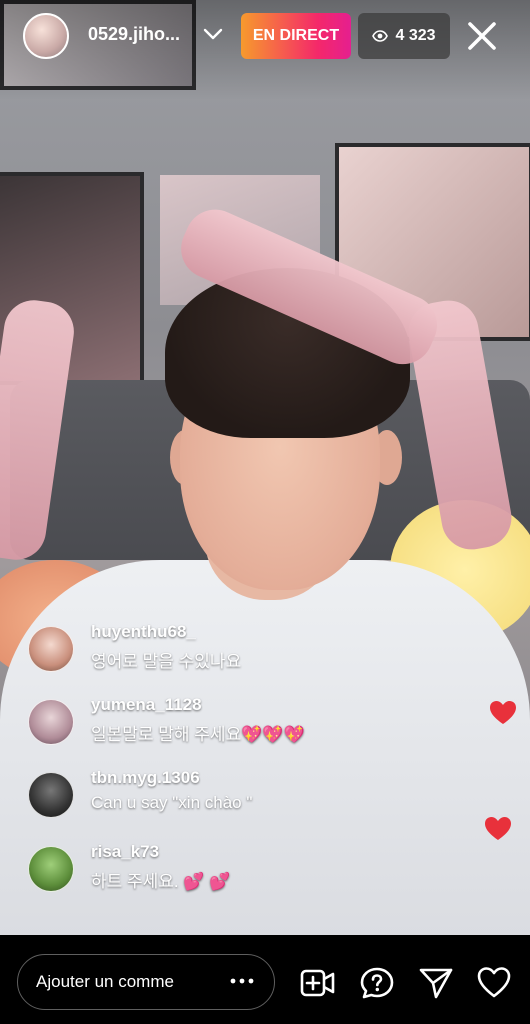  I want to click on comment-item: tbn.myg.1306 Can u say "xin chào ", so click(208, 795).